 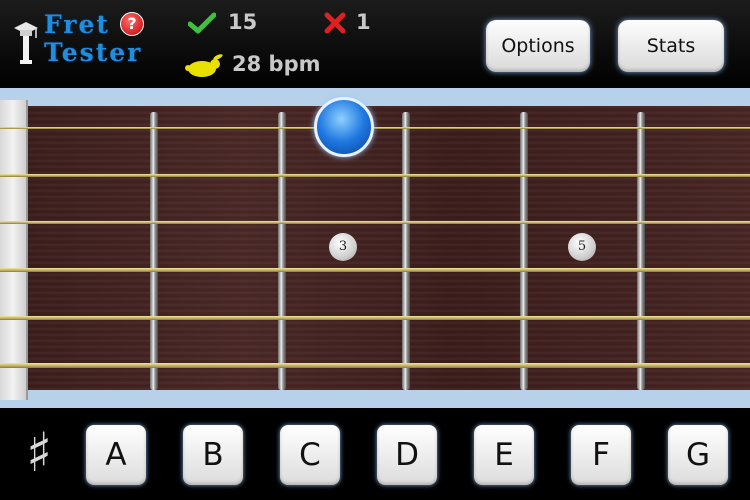 What do you see at coordinates (116, 455) in the screenshot?
I see `note-button-a: A` at bounding box center [116, 455].